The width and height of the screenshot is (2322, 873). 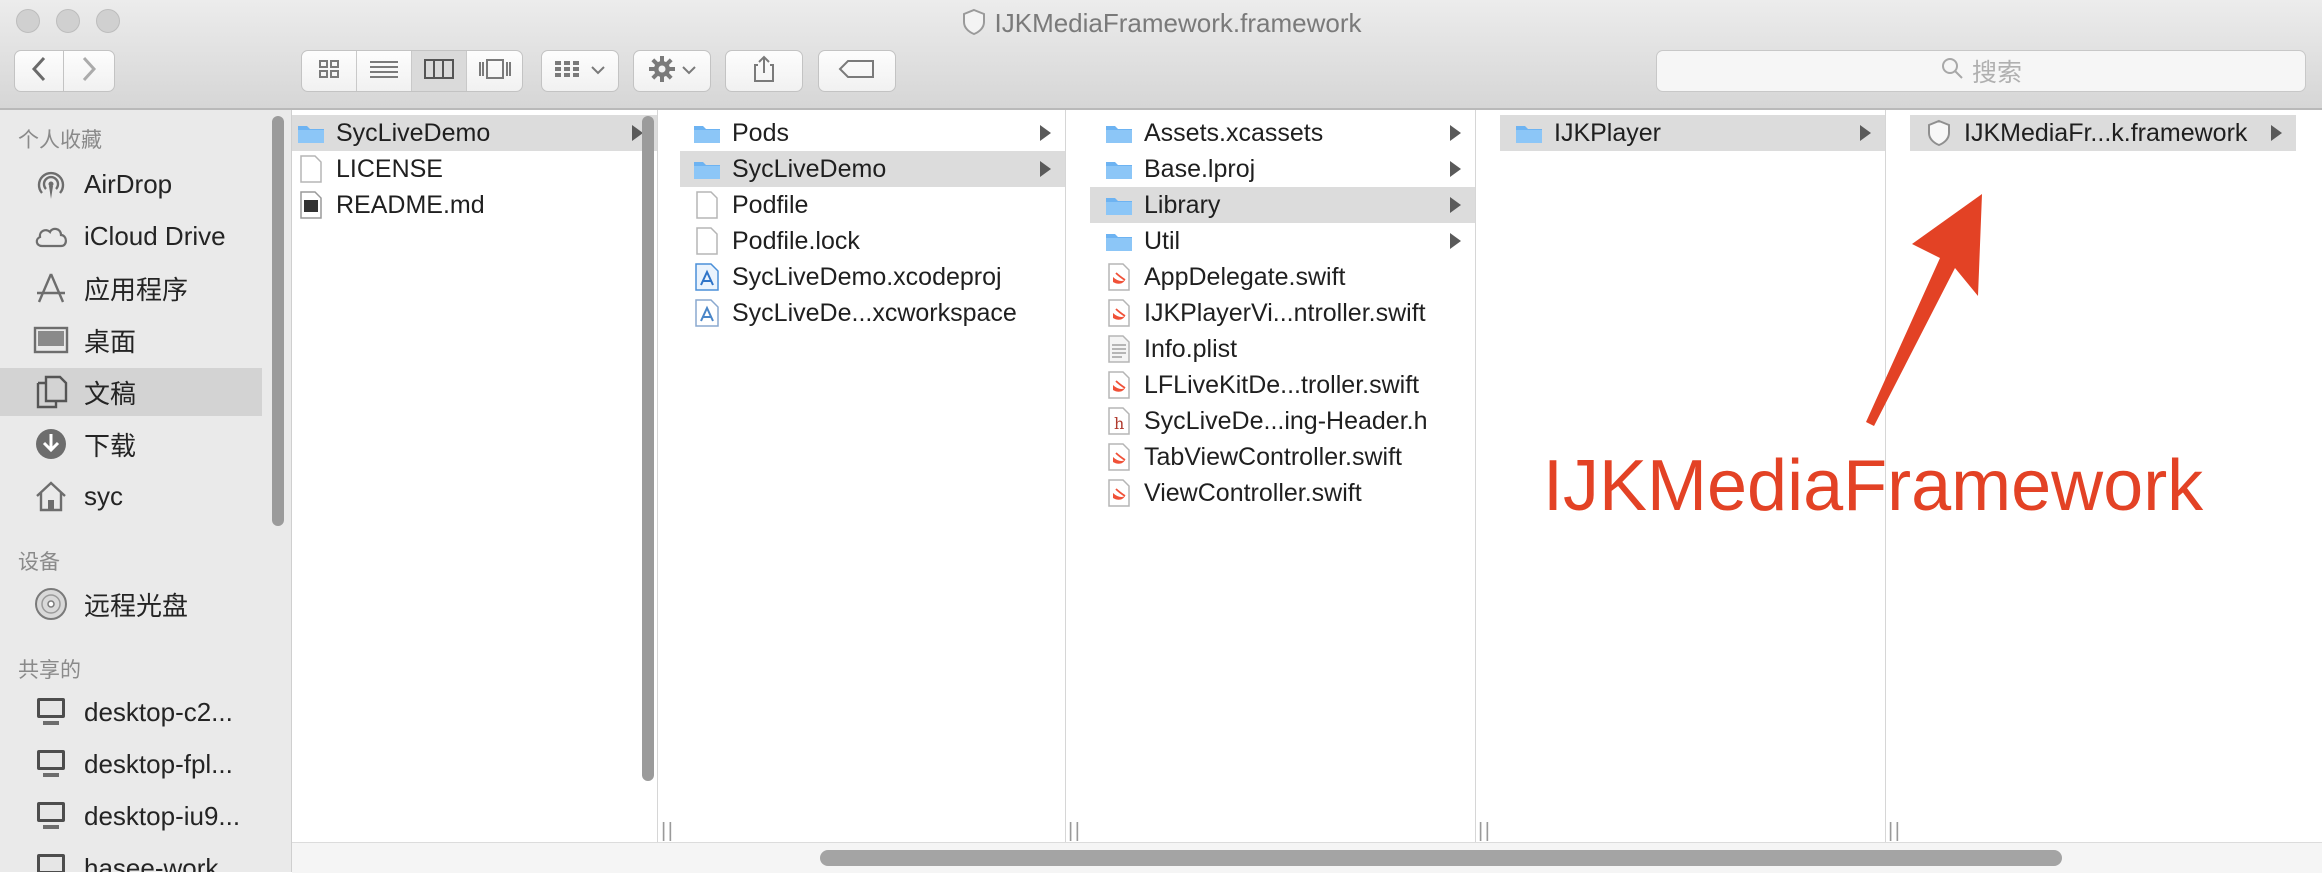 What do you see at coordinates (1282, 313) in the screenshot?
I see `list-item: IJKPlayerVi...ntroller.swift` at bounding box center [1282, 313].